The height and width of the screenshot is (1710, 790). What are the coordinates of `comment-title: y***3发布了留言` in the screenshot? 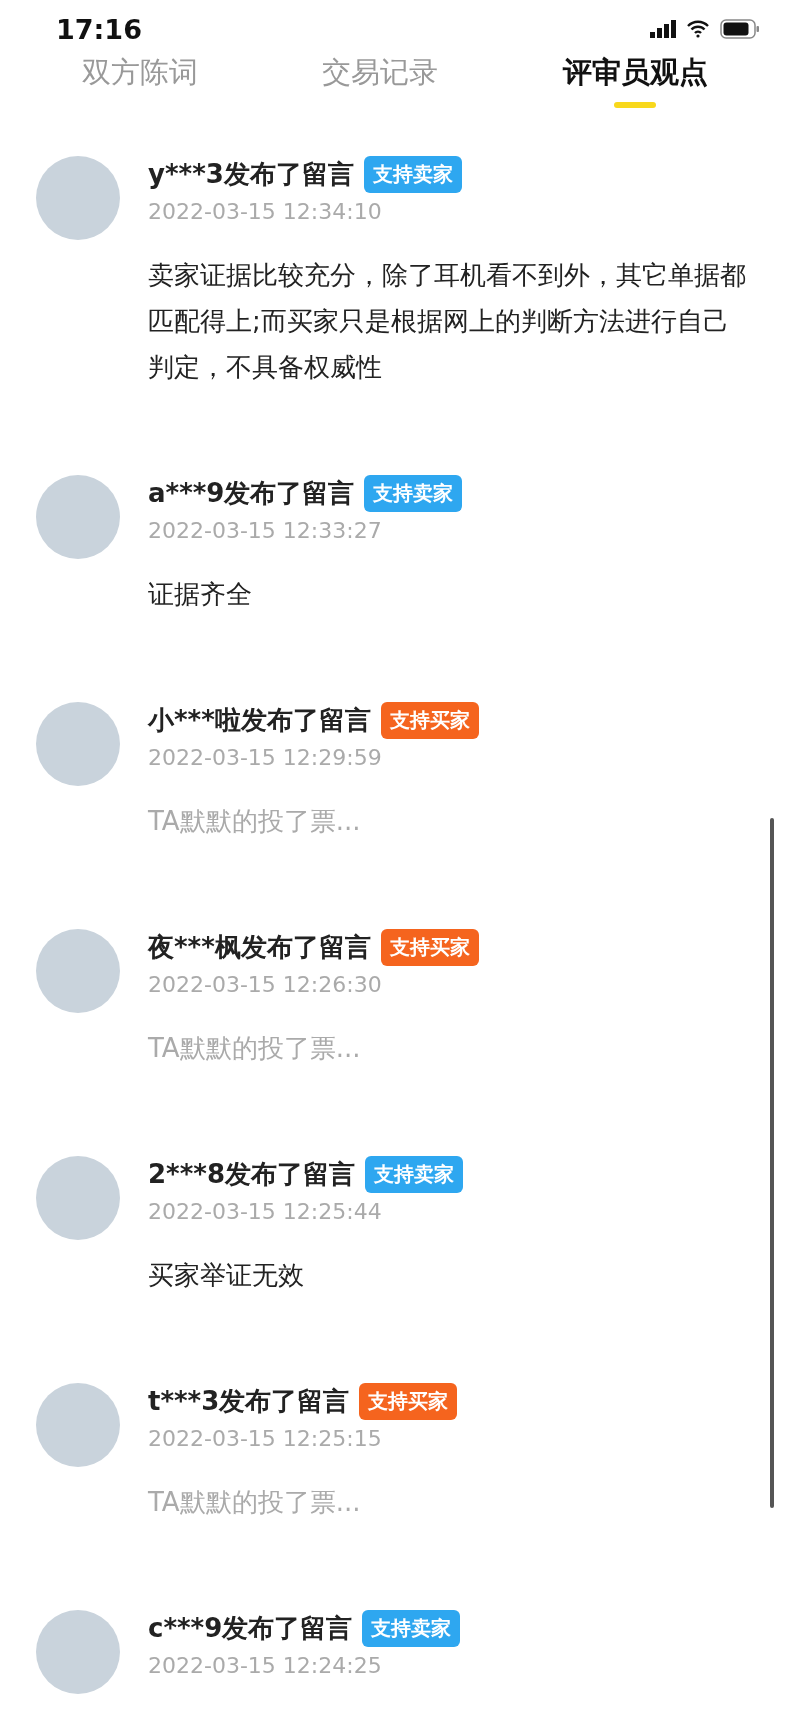 It's located at (251, 174).